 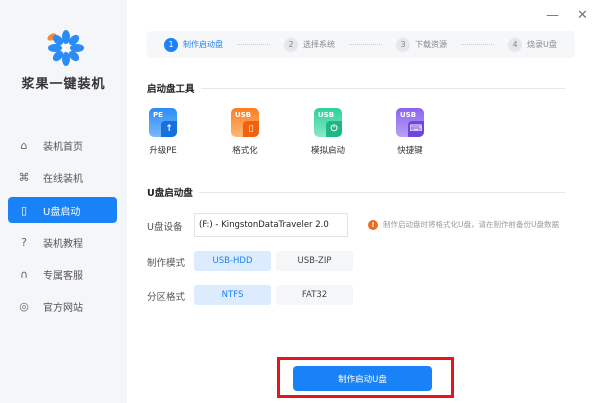 What do you see at coordinates (63, 84) in the screenshot?
I see `brand-name: 浆果一键装机` at bounding box center [63, 84].